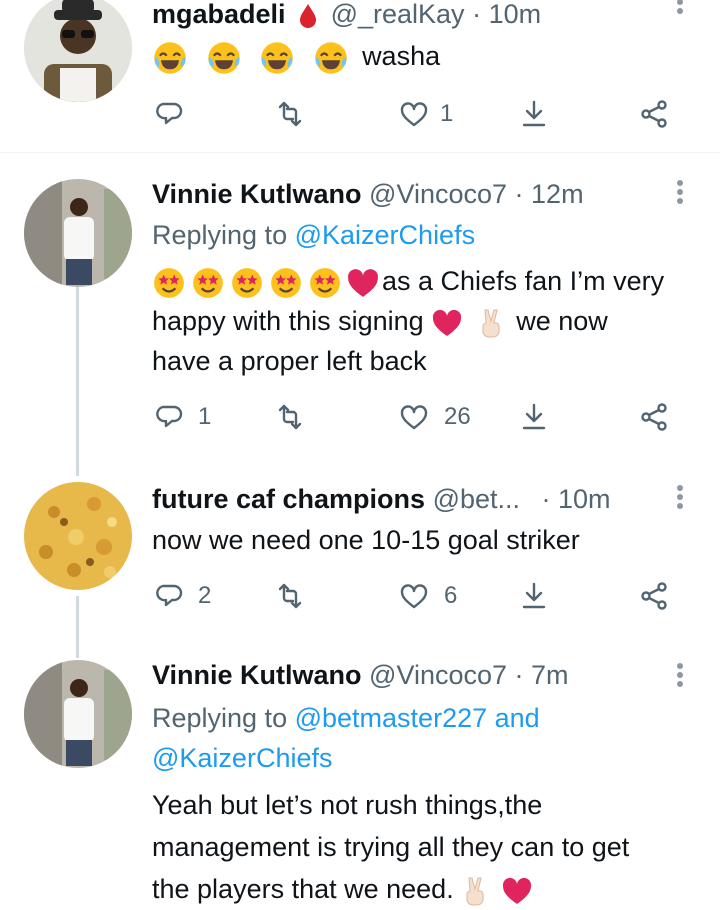 Image resolution: width=720 pixels, height=910 pixels. I want to click on timestamp: · 12m, so click(549, 194).